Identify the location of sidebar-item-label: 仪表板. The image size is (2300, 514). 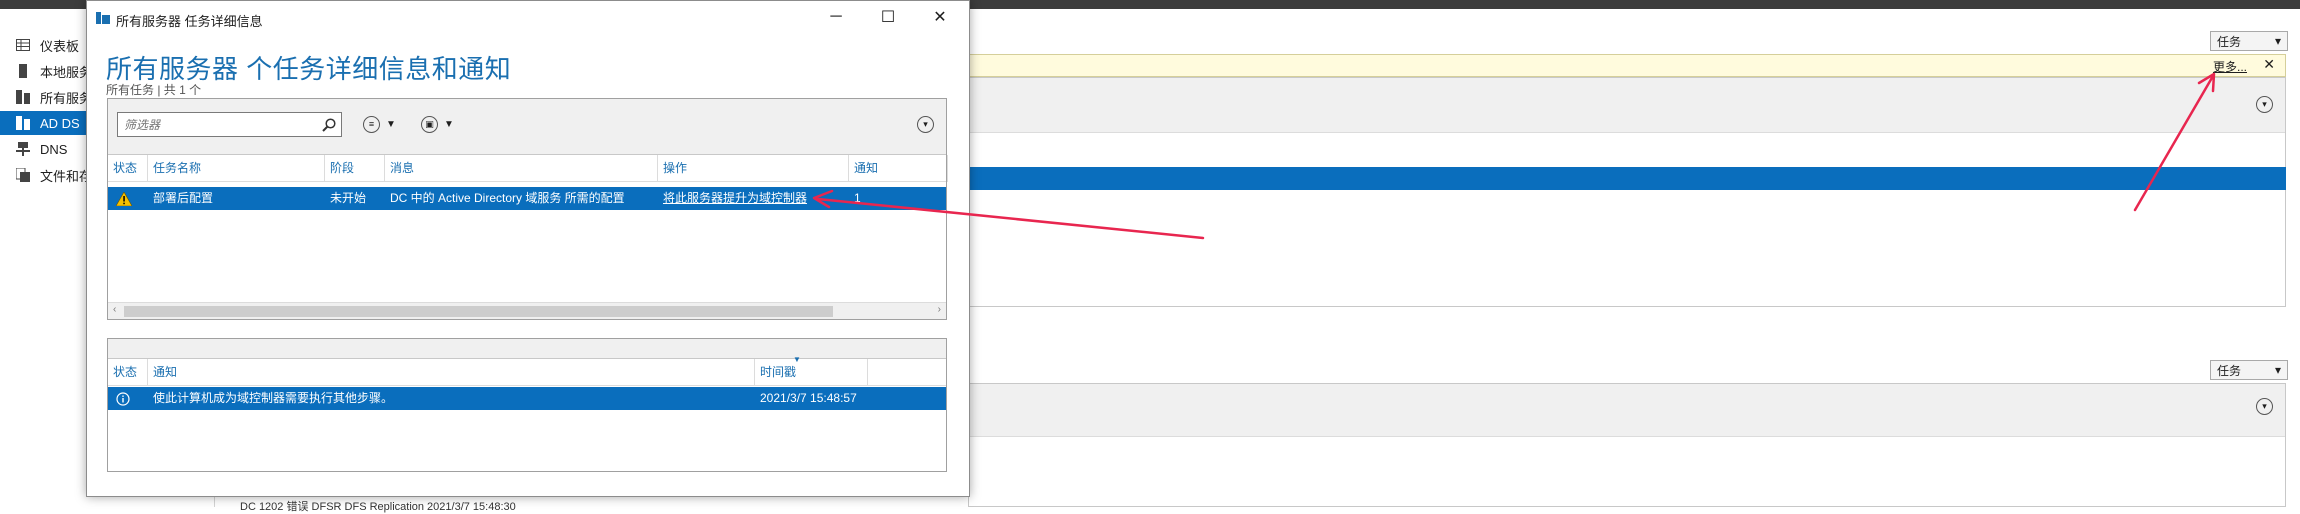
(60, 46).